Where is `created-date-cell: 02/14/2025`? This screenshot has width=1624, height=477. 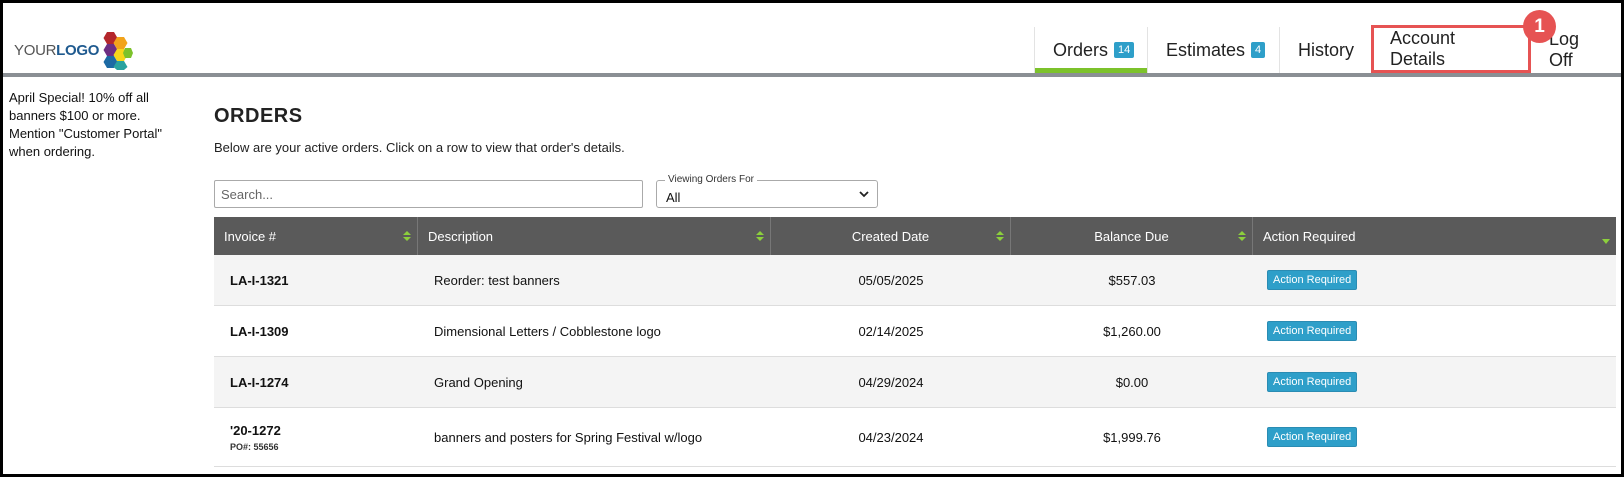
created-date-cell: 02/14/2025 is located at coordinates (891, 331).